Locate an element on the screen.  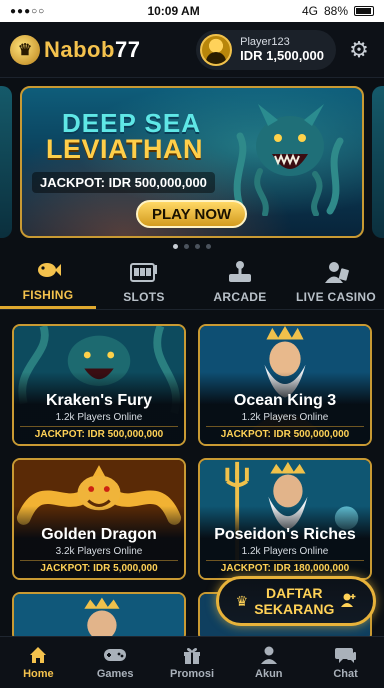
nav-label: Chat is located at coordinates (345, 674).